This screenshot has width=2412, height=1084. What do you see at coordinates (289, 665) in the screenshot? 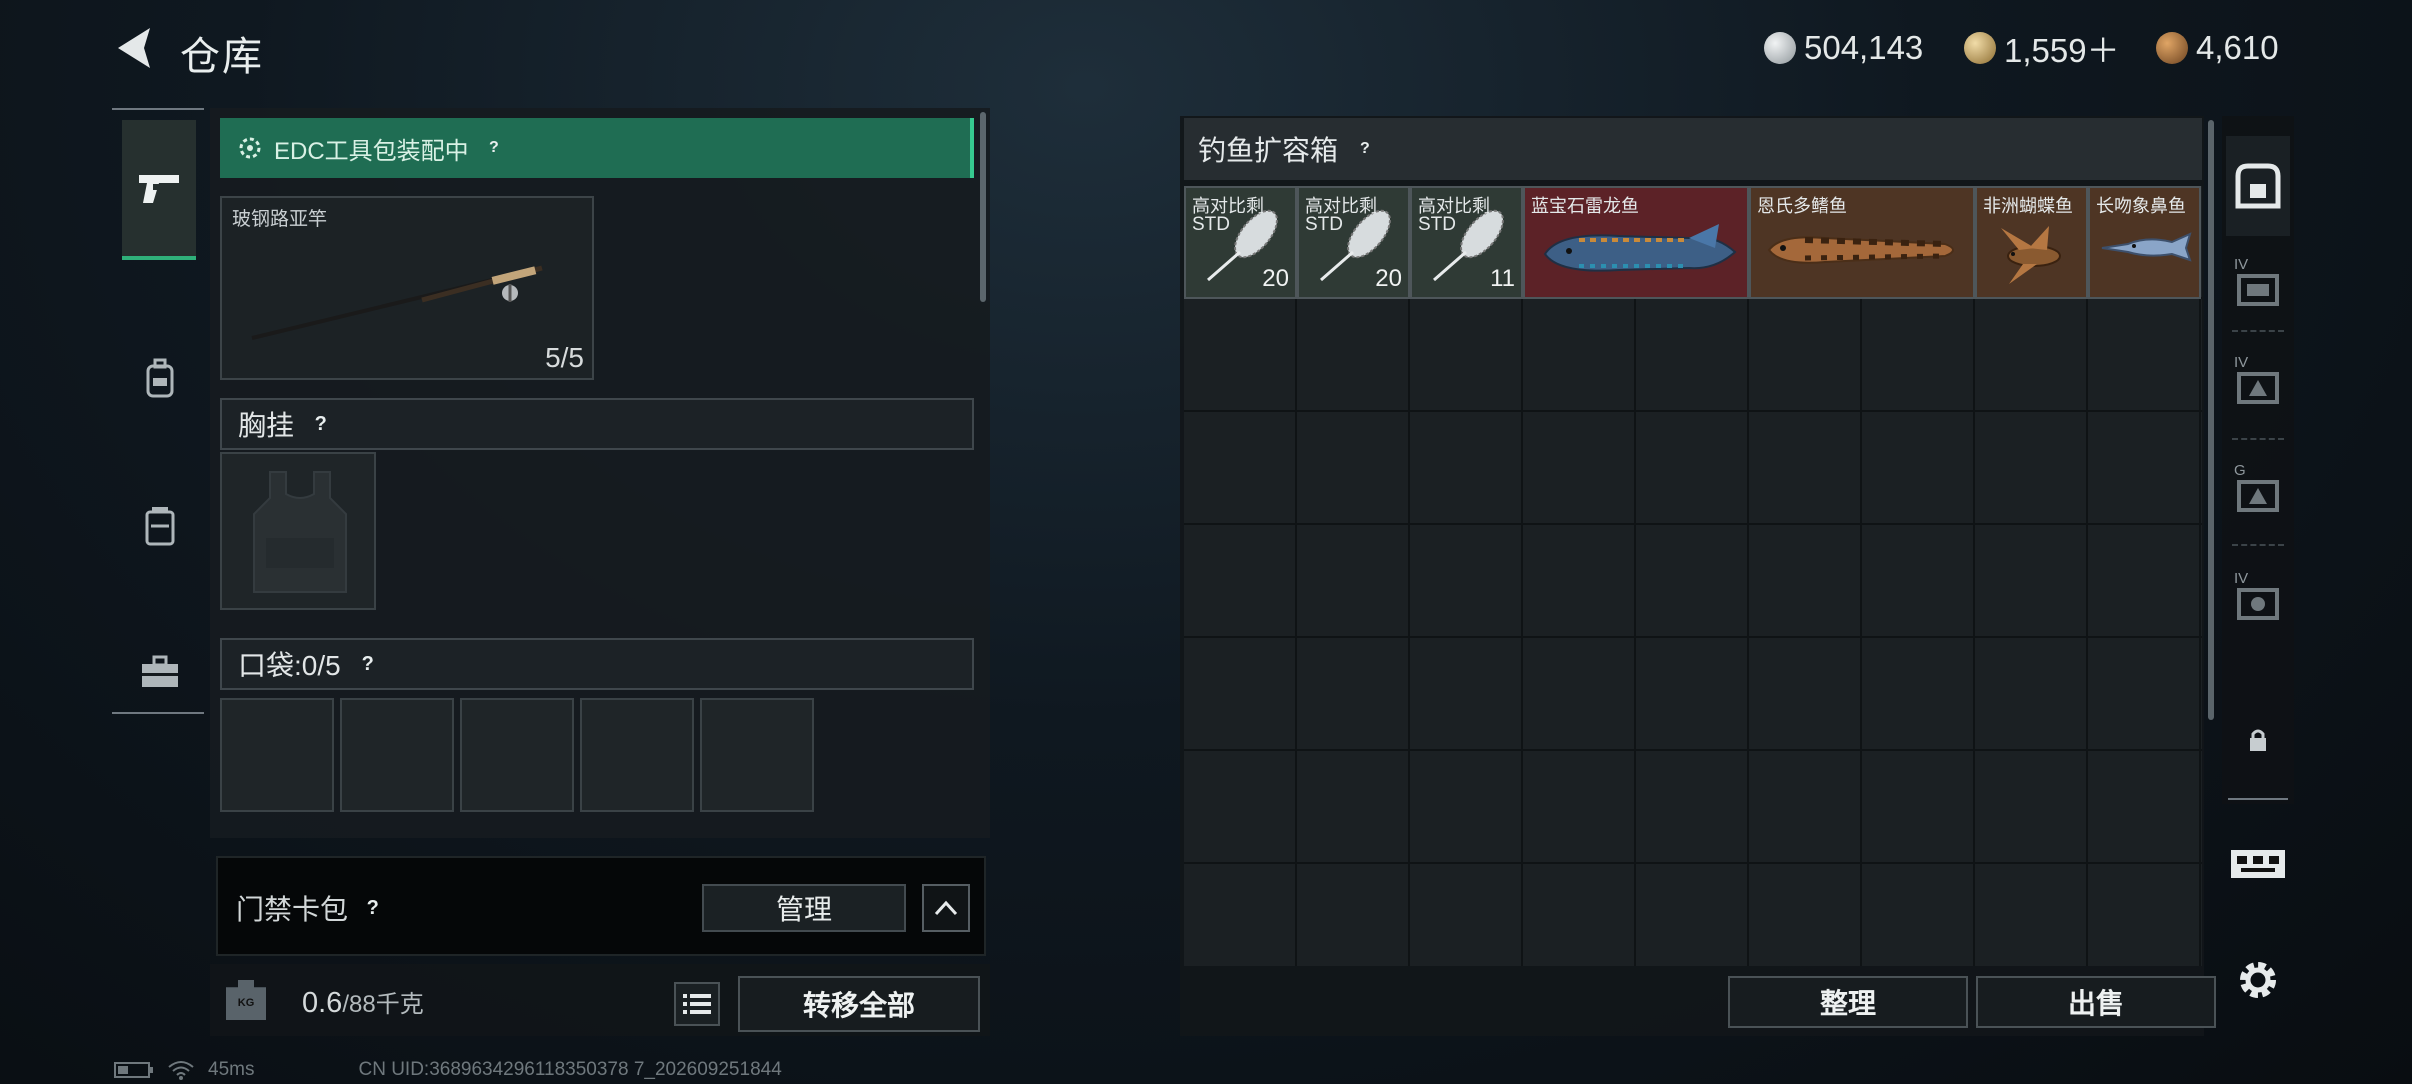
I see `pocket-label: 口袋:0/5` at bounding box center [289, 665].